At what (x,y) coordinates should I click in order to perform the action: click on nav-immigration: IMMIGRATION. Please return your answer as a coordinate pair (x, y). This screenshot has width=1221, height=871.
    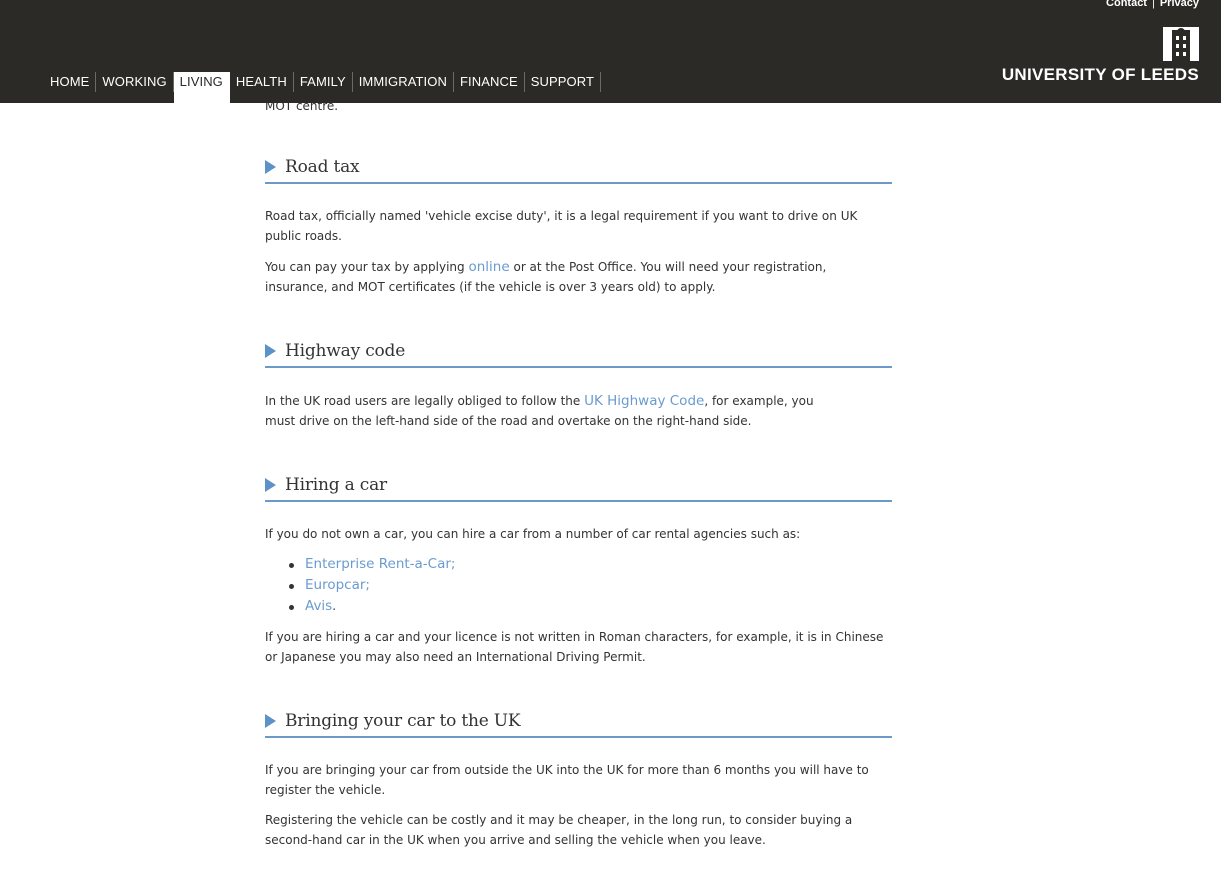
    Looking at the image, I should click on (403, 82).